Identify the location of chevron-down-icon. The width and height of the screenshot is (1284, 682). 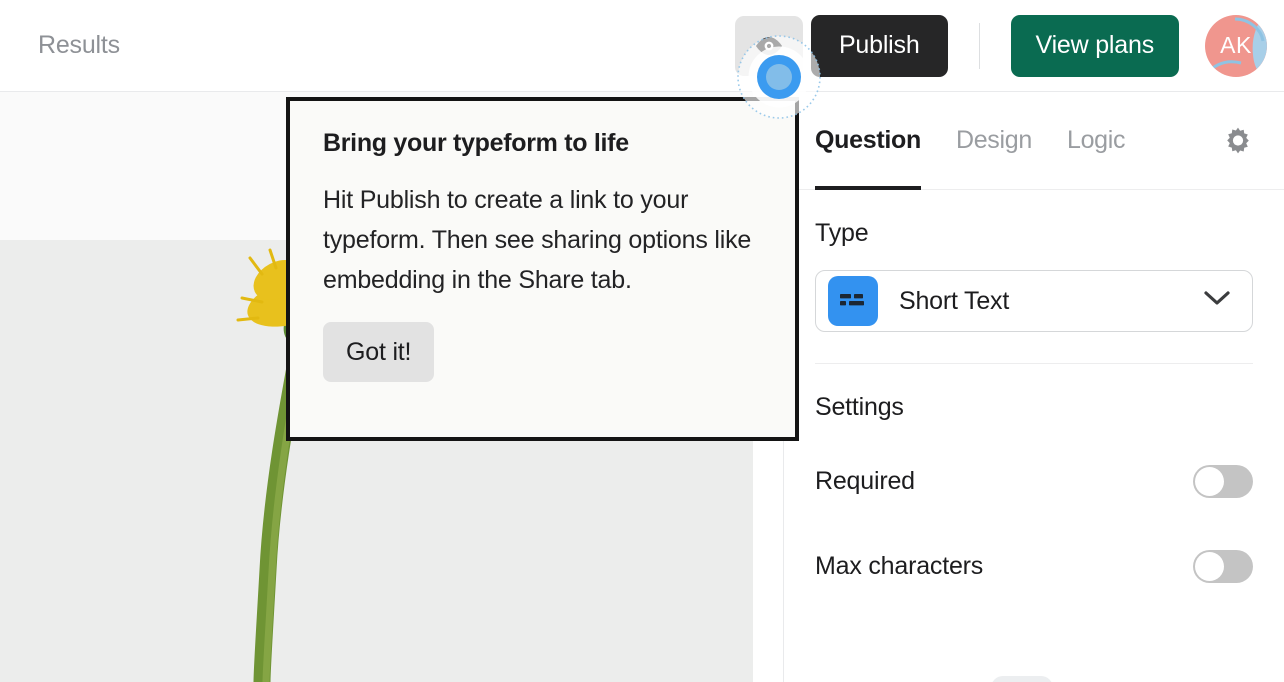
(1217, 301).